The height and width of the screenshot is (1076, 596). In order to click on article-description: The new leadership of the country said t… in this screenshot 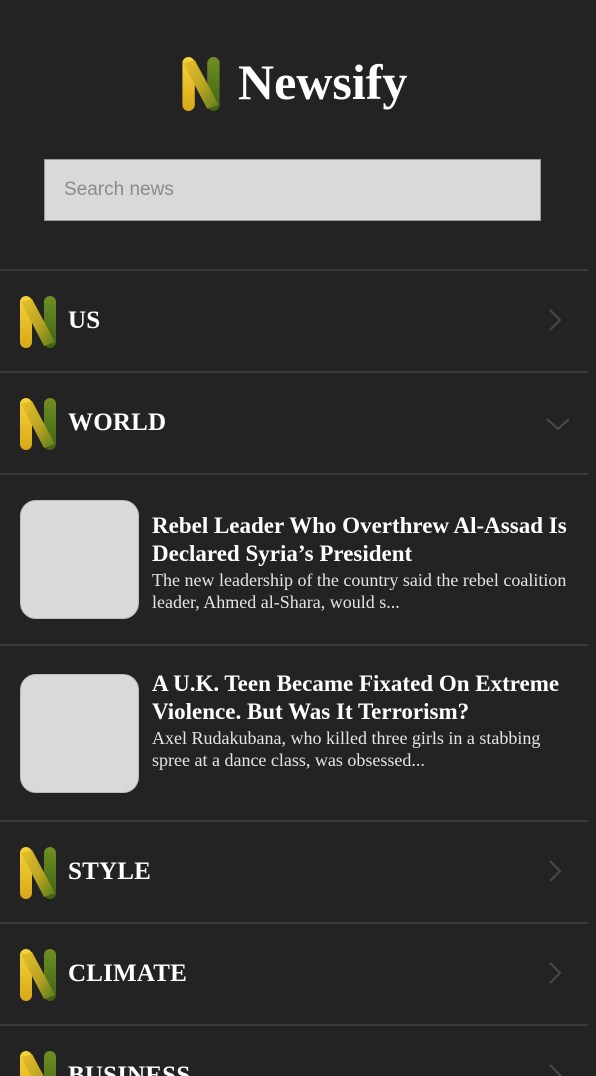, I will do `click(359, 591)`.